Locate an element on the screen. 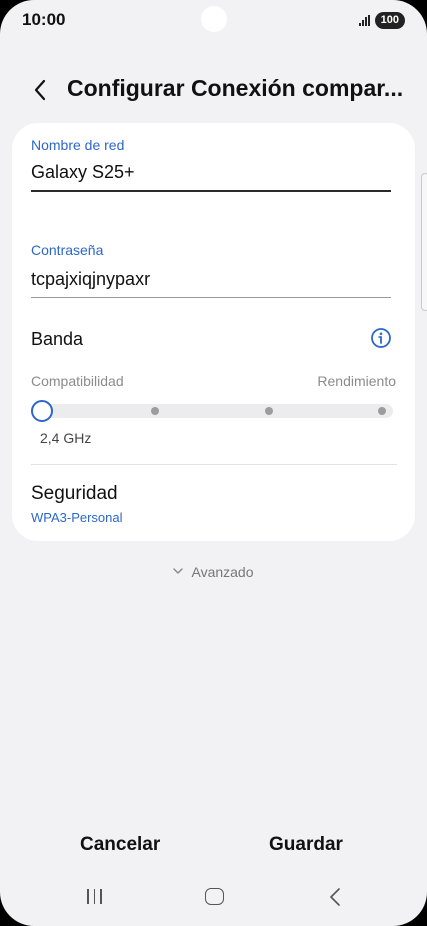 This screenshot has height=926, width=427. network-name-underline is located at coordinates (211, 191).